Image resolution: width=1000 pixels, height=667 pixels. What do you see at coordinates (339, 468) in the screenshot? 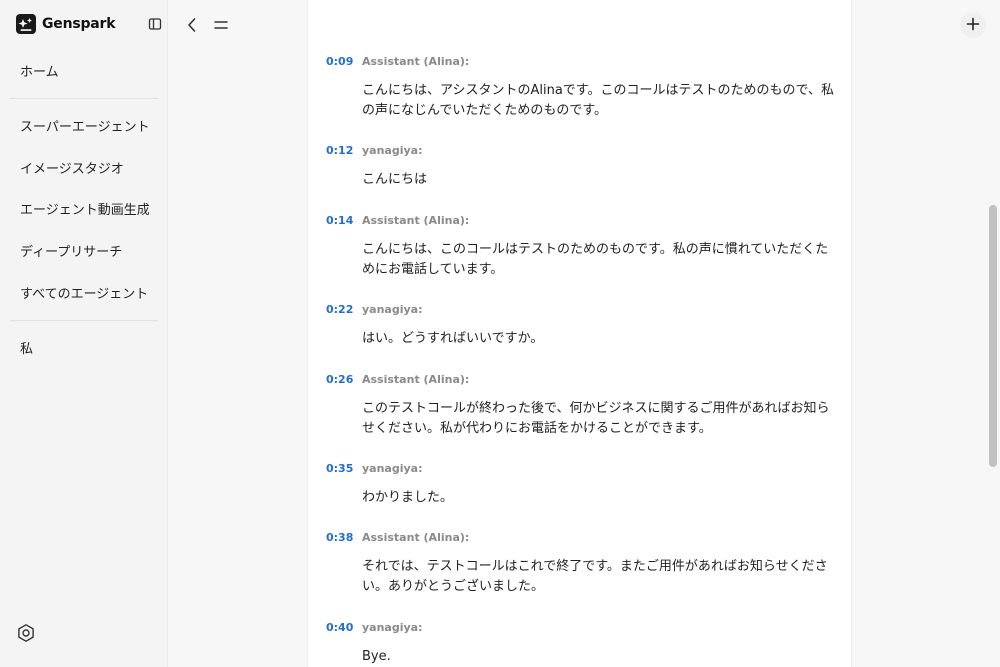
I see `timestamp-link: 0:35` at bounding box center [339, 468].